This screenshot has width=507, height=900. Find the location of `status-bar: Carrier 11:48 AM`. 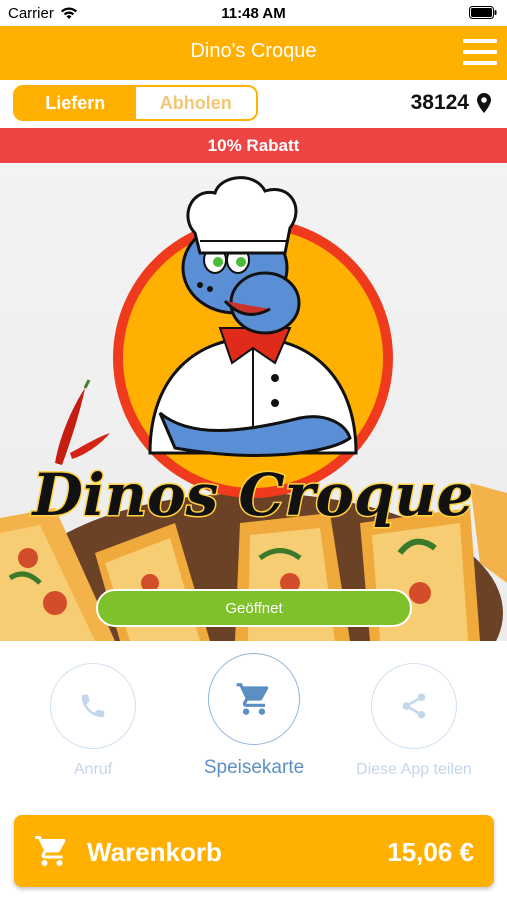

status-bar: Carrier 11:48 AM is located at coordinates (253, 13).